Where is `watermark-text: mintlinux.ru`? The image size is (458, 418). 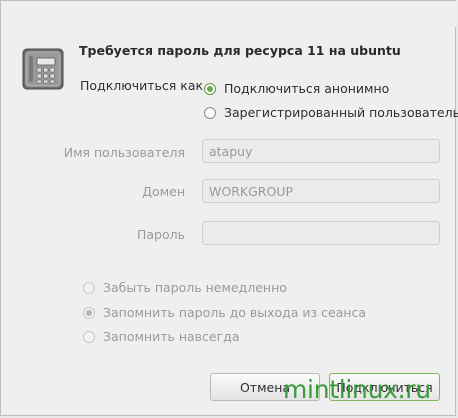 watermark-text: mintlinux.ru is located at coordinates (357, 389).